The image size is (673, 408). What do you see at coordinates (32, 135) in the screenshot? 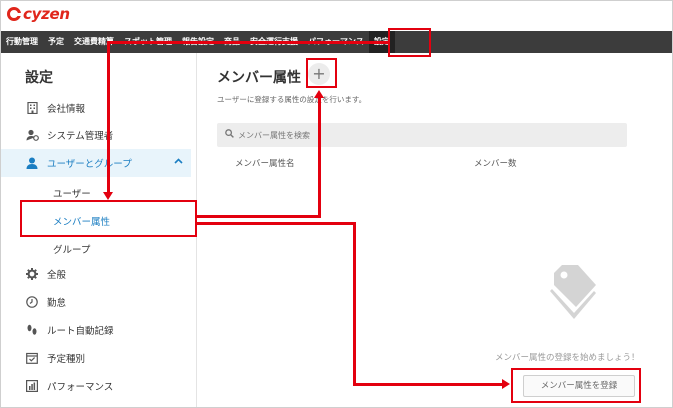
I see `admin-user-icon` at bounding box center [32, 135].